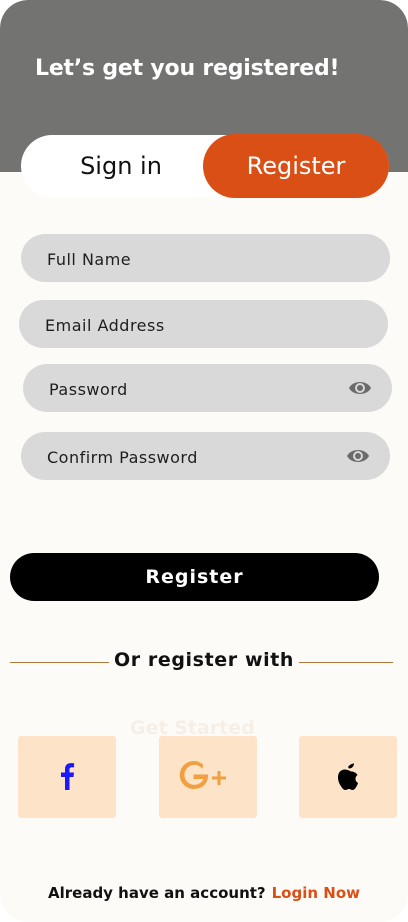 The height and width of the screenshot is (922, 408). I want to click on apple-login-button, so click(348, 777).